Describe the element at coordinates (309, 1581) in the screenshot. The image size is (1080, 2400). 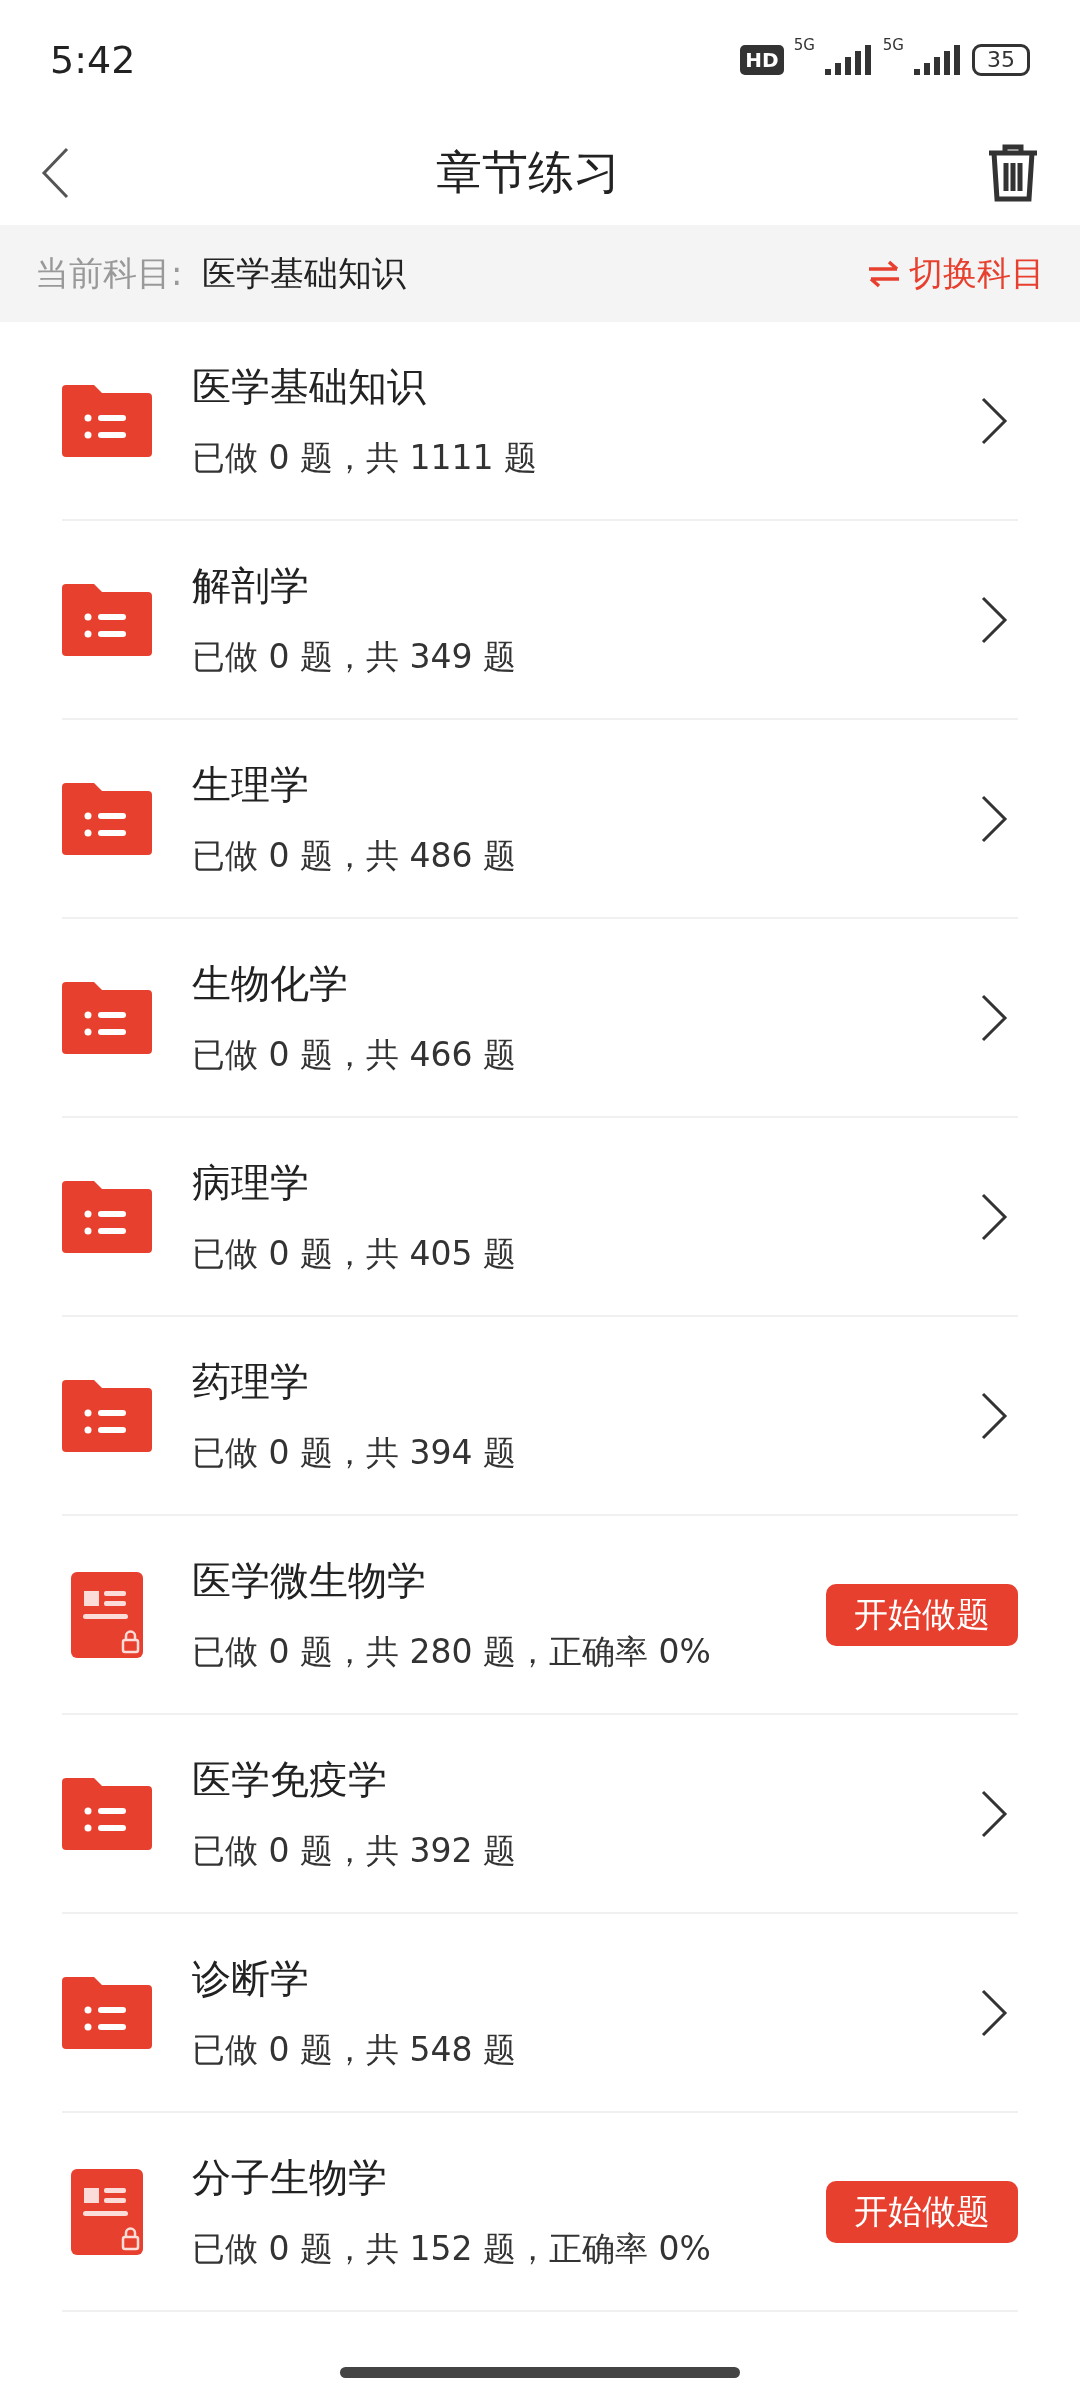
I see `chapter-title: 医学微生物学` at that location.